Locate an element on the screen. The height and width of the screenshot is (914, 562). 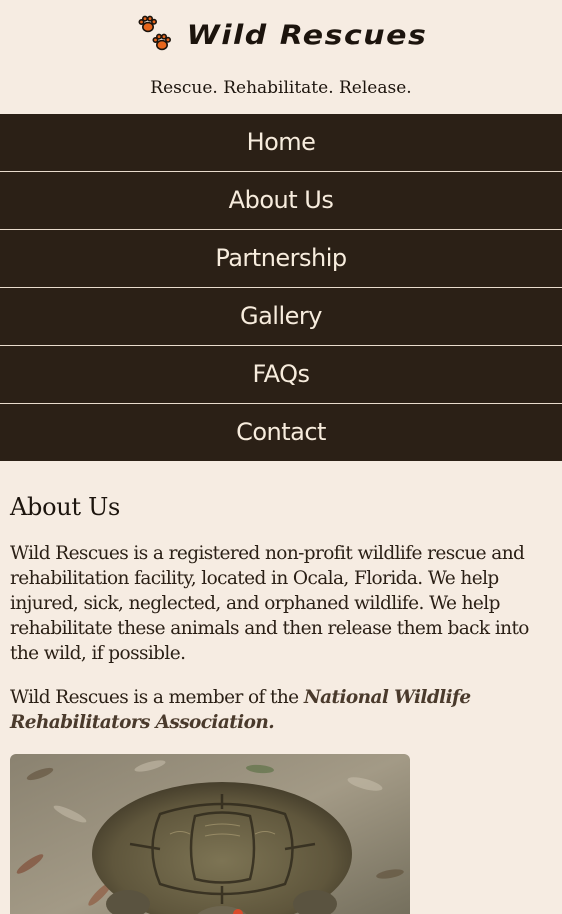
nav-item-partnership: Partnership is located at coordinates (281, 259).